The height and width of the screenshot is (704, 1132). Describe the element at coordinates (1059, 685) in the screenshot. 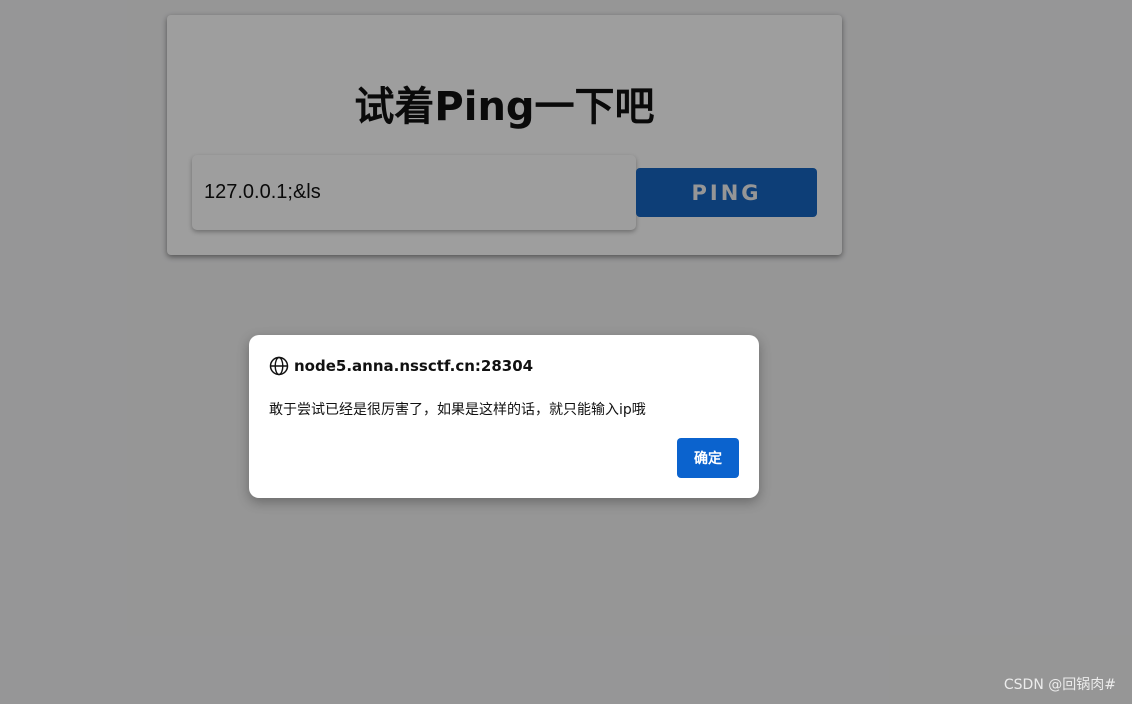

I see `csdn-watermark: CSDN @回锅肉#` at that location.